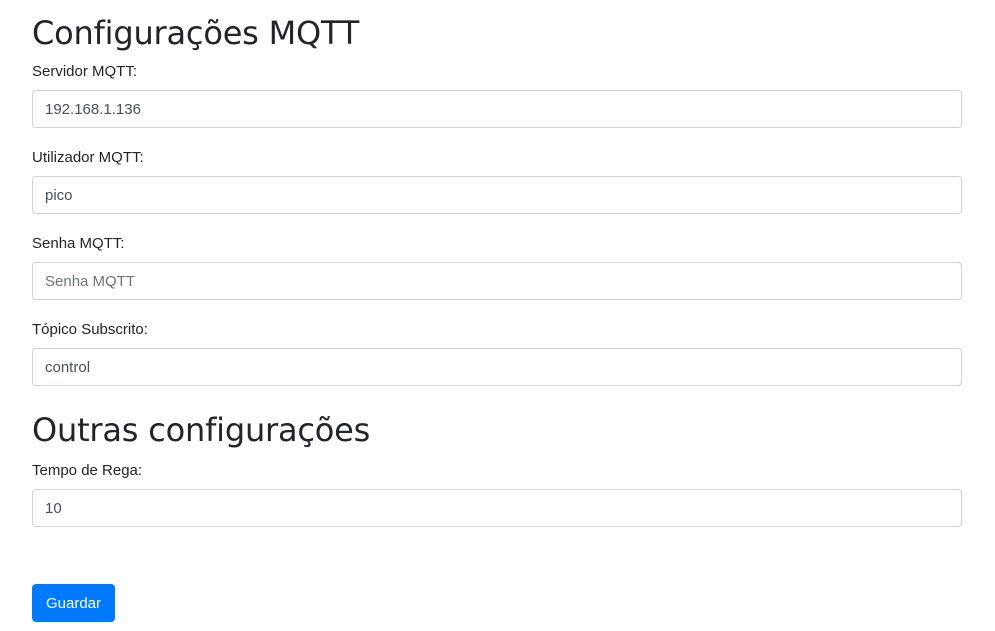 This screenshot has width=995, height=631. I want to click on irrigation-time-input, so click(497, 508).